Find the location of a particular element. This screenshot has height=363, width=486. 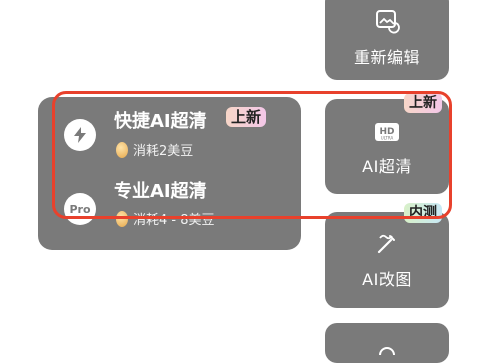

magic-wand-icon is located at coordinates (386, 244).